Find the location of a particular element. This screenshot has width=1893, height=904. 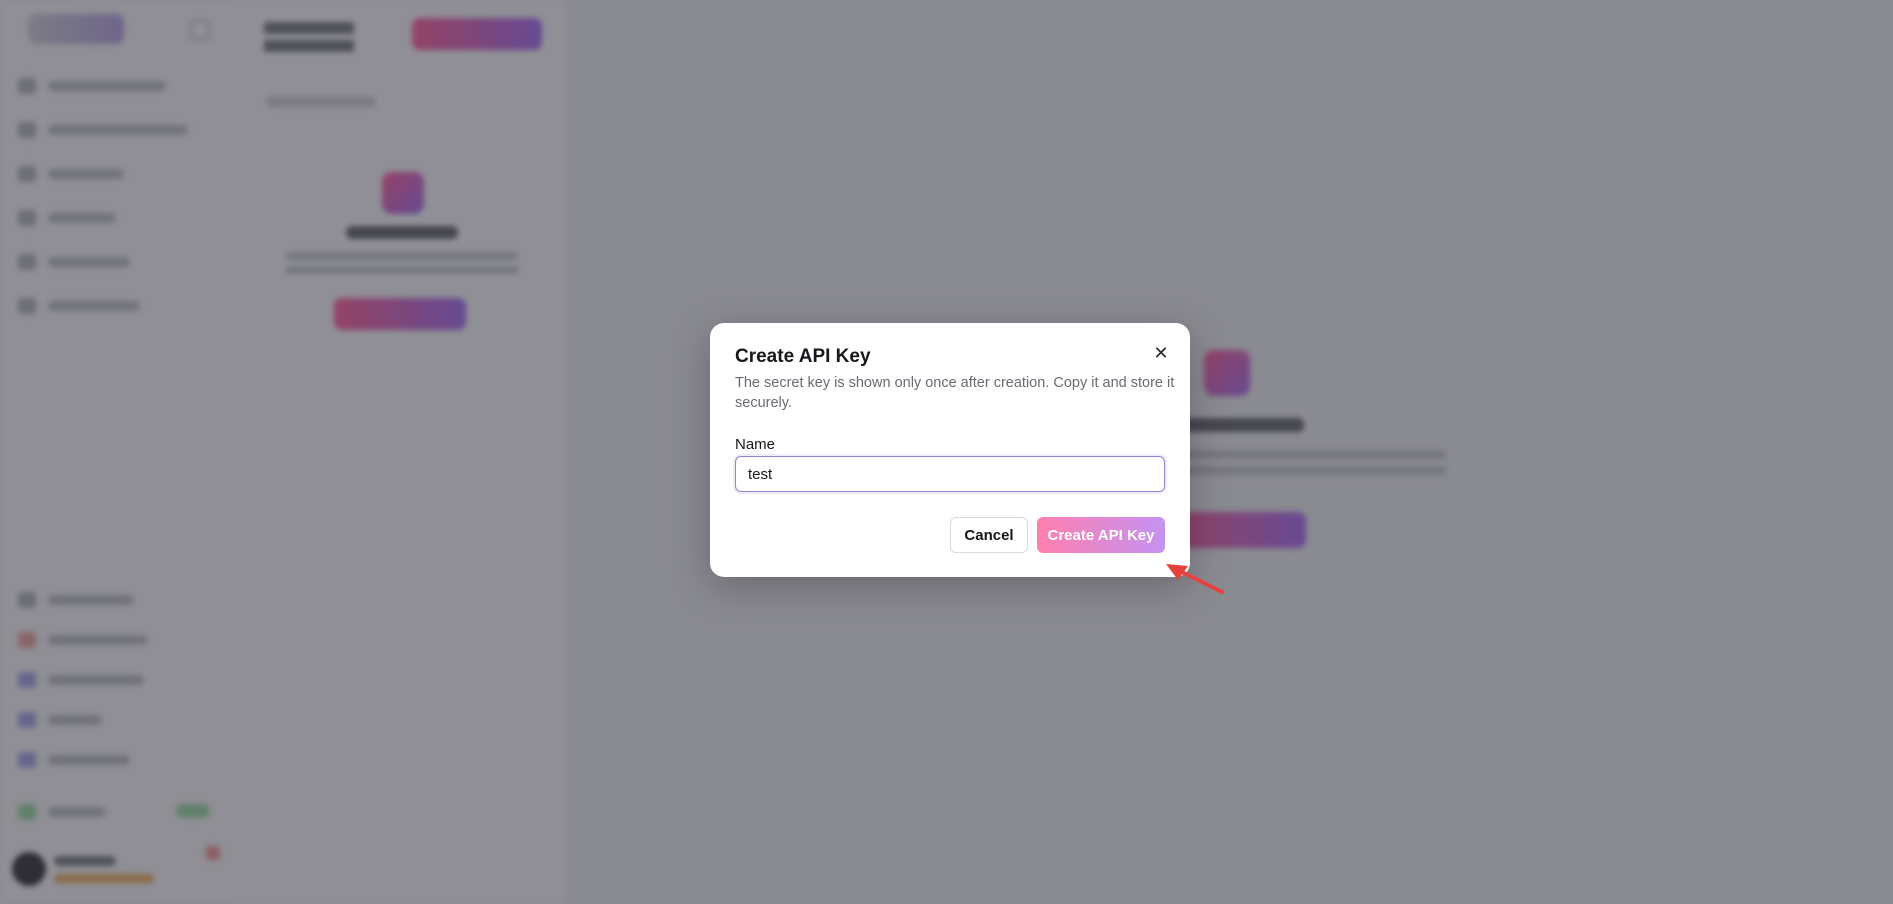

cancel-button: Cancel is located at coordinates (989, 535).